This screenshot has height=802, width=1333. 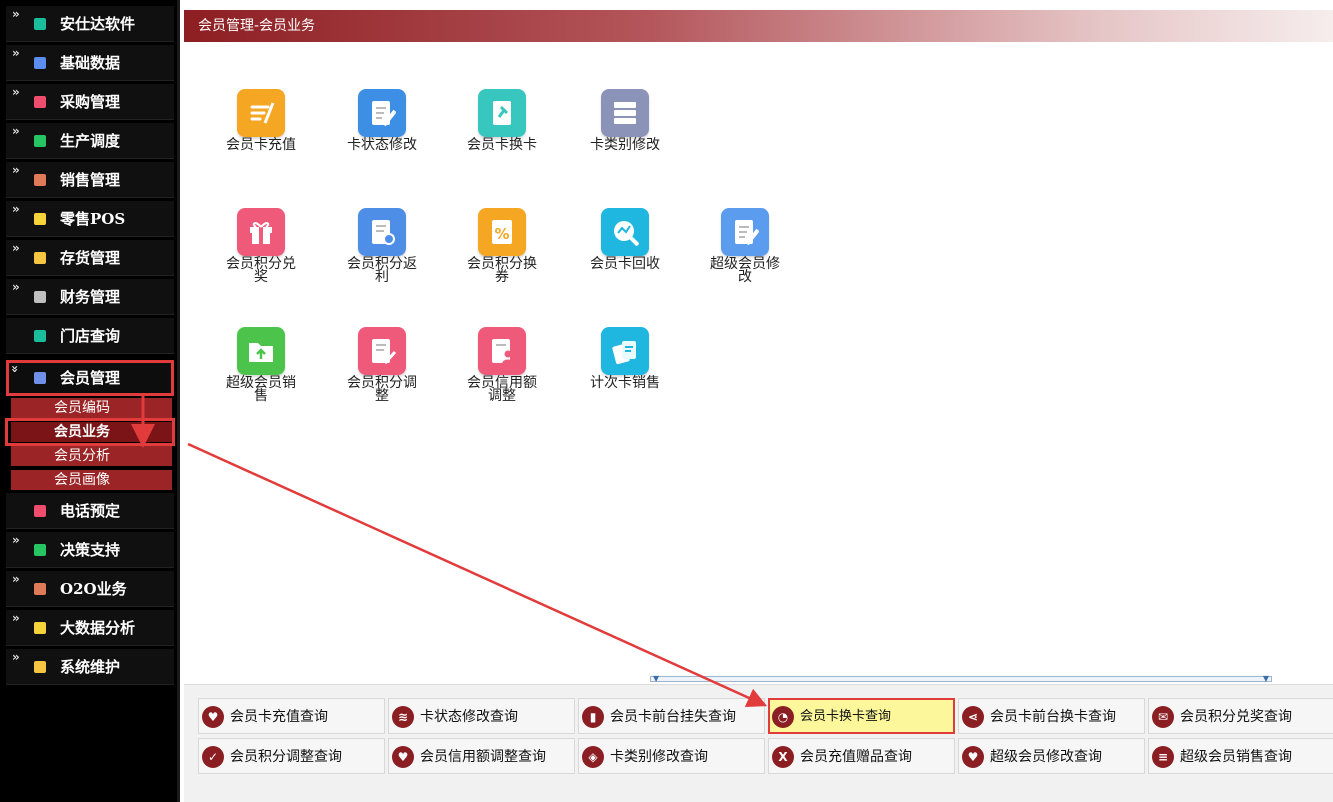 I want to click on query-button: ♥ 会员卡充值查询, so click(x=291, y=716).